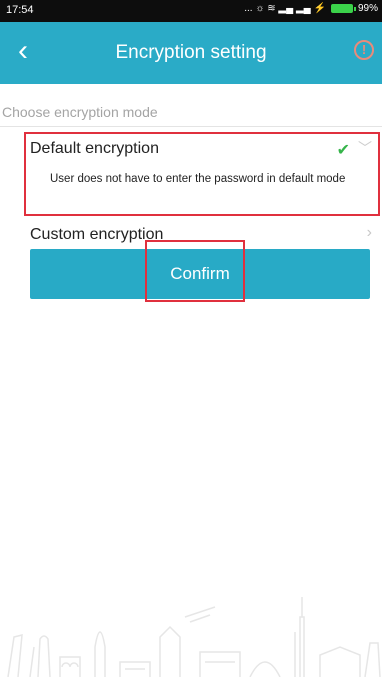 The image size is (382, 677). I want to click on app-header: ‹ Encryption setting !, so click(191, 53).